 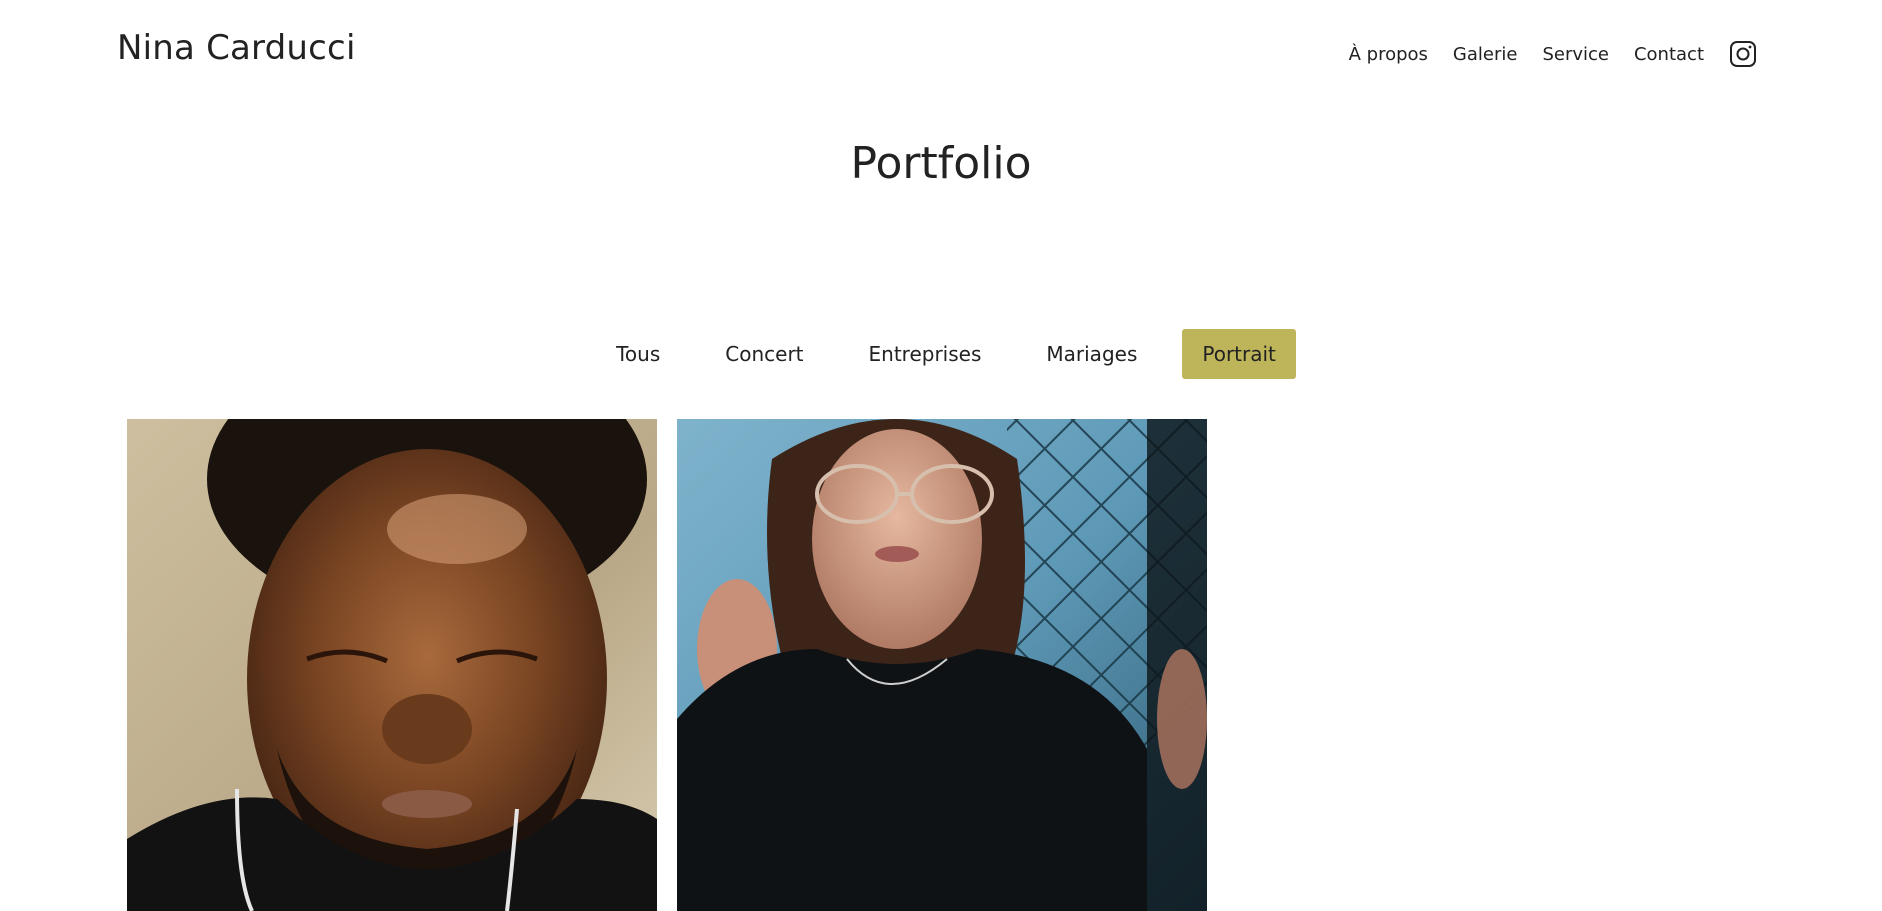 What do you see at coordinates (1669, 54) in the screenshot?
I see `nav-item-contact: Contact` at bounding box center [1669, 54].